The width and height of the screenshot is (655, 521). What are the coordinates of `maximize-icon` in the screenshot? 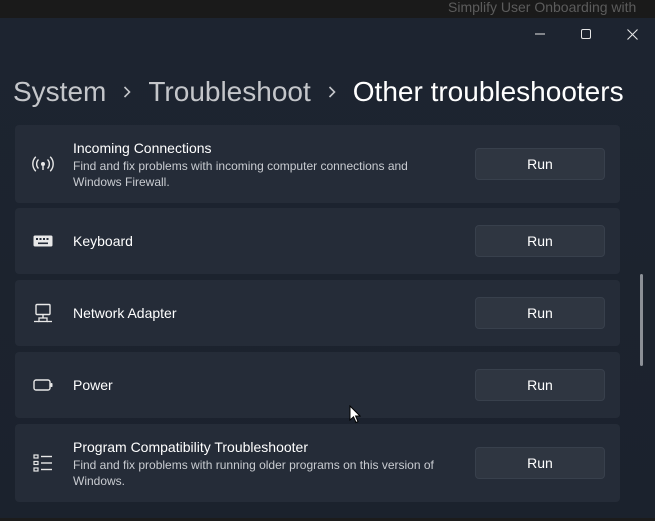 It's located at (586, 34).